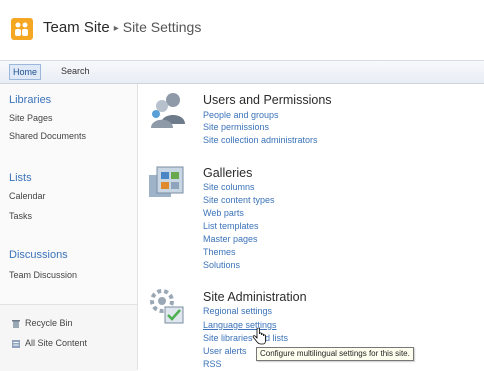 Image resolution: width=484 pixels, height=371 pixels. I want to click on nav-item-calendar: Calendar, so click(27, 196).